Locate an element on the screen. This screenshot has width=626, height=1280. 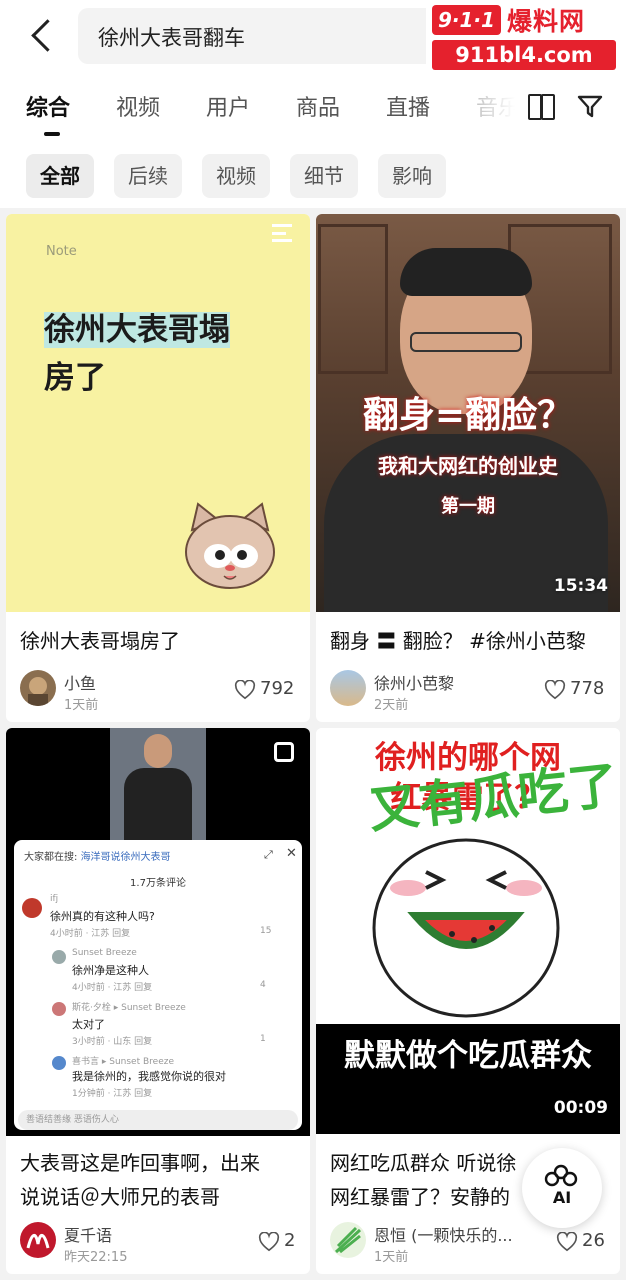
comment-meta: 3小时前 · 山东 回复 is located at coordinates (112, 1042).